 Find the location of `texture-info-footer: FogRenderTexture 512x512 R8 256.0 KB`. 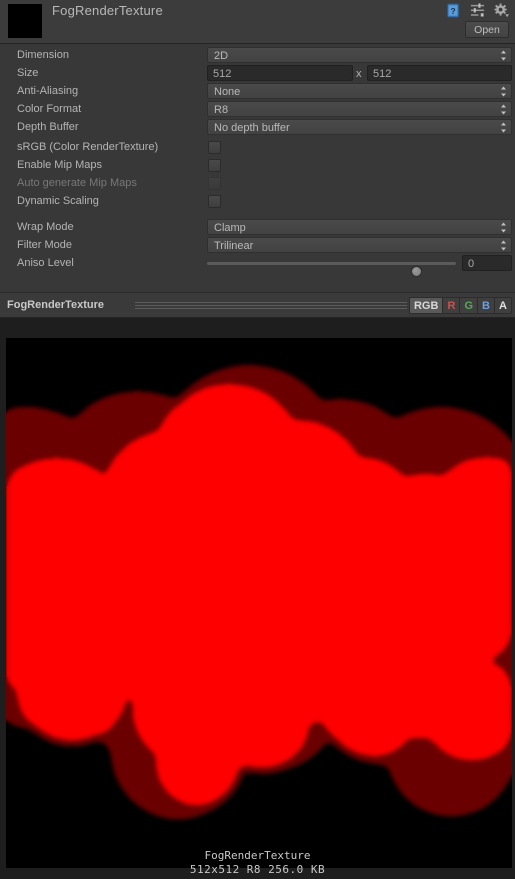

texture-info-footer: FogRenderTexture 512x512 R8 256.0 KB is located at coordinates (257, 863).